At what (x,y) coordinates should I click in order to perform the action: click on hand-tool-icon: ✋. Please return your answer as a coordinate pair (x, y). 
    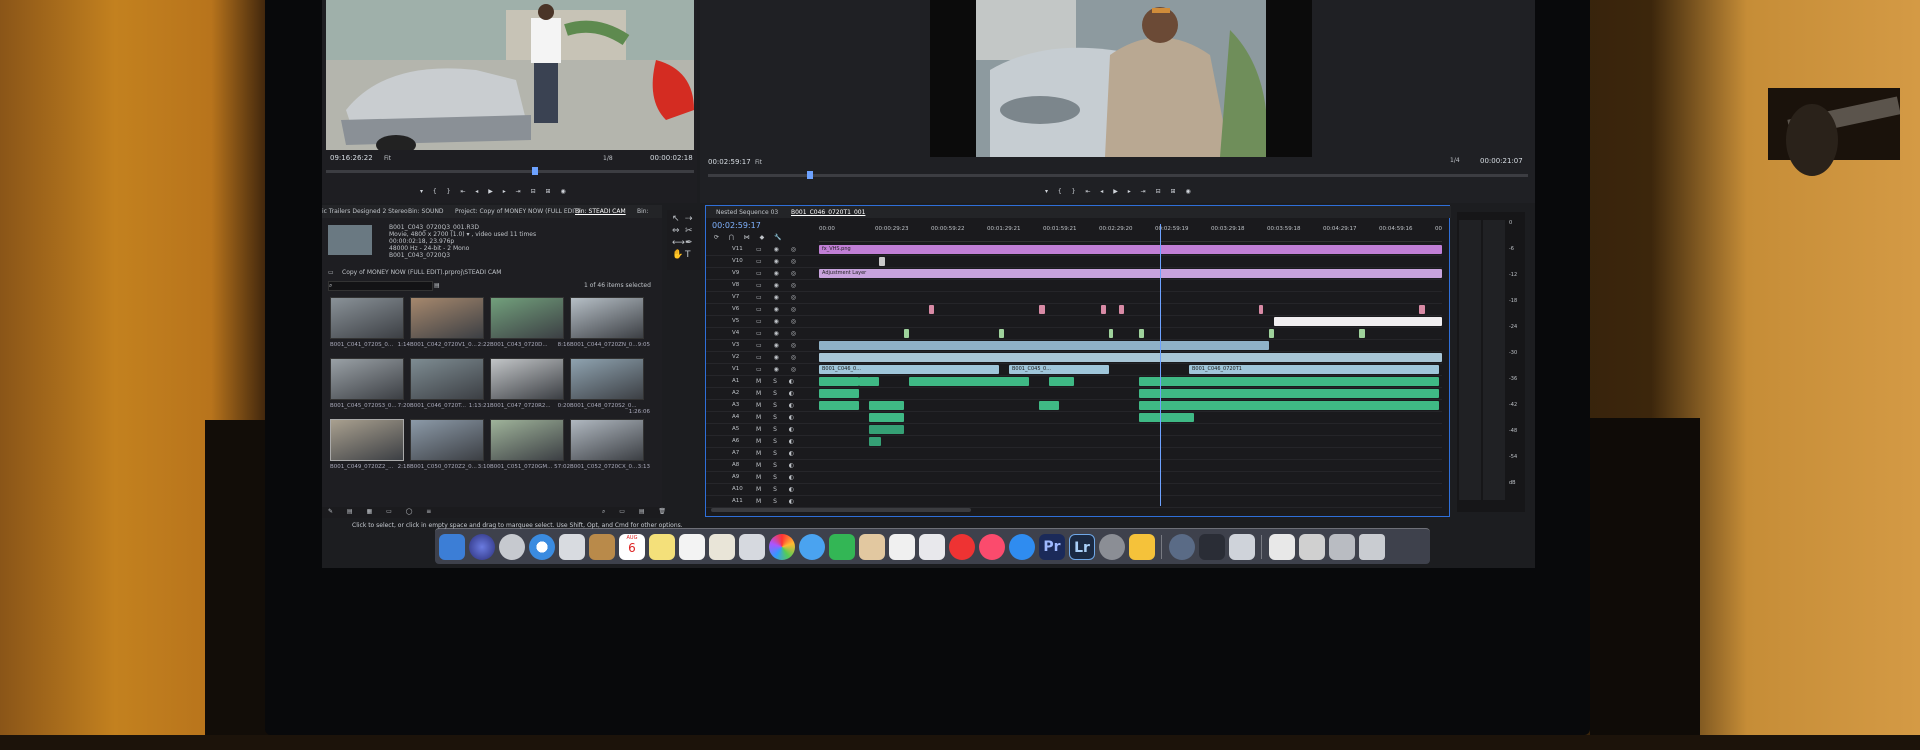
    Looking at the image, I should click on (677, 255).